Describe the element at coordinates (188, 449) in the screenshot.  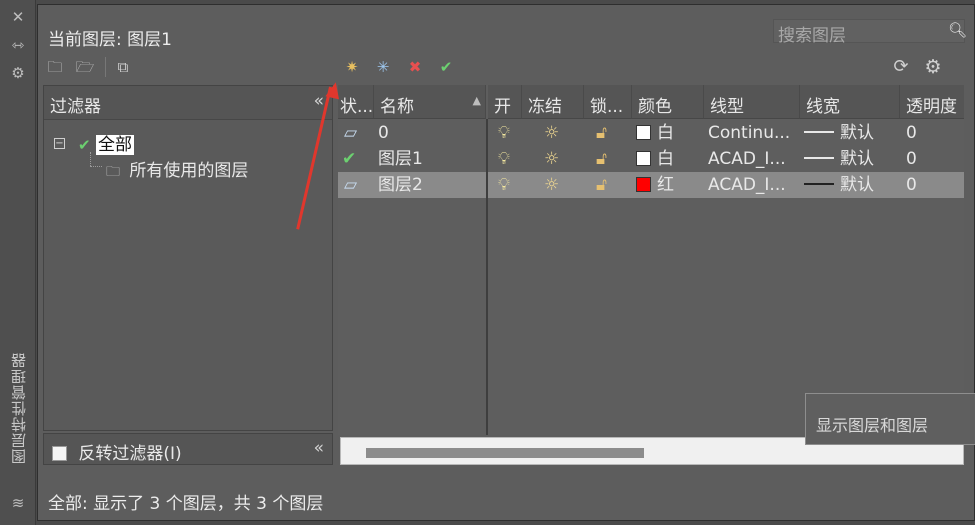
I see `invert-filter-panel: 反转过滤器(I) «` at that location.